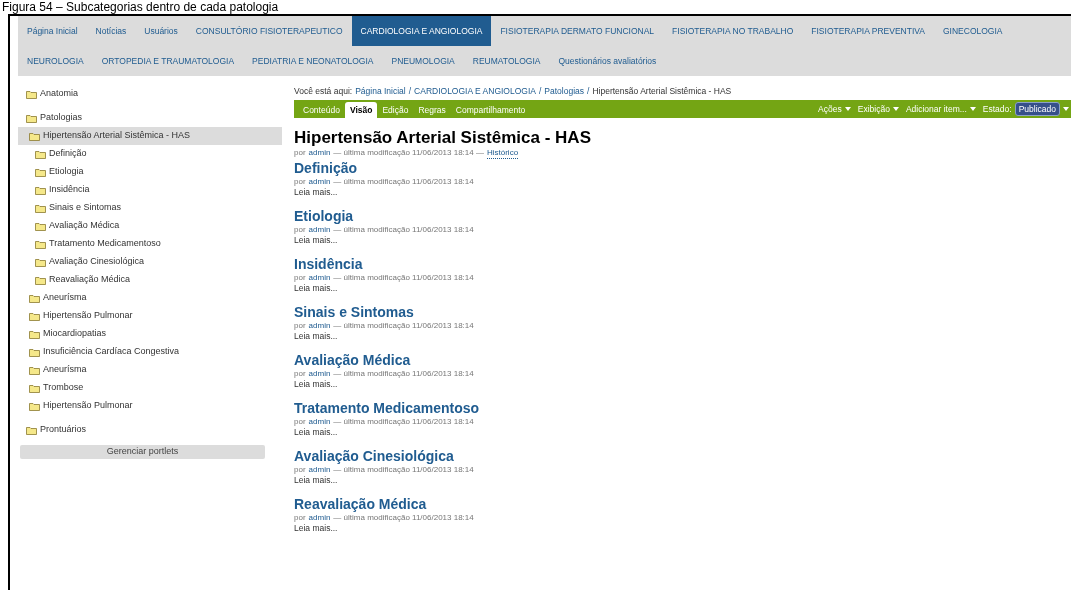  Describe the element at coordinates (269, 31) in the screenshot. I see `nav-tab: CONSULTÓRIO FISIOTERAPEUTICO` at that location.